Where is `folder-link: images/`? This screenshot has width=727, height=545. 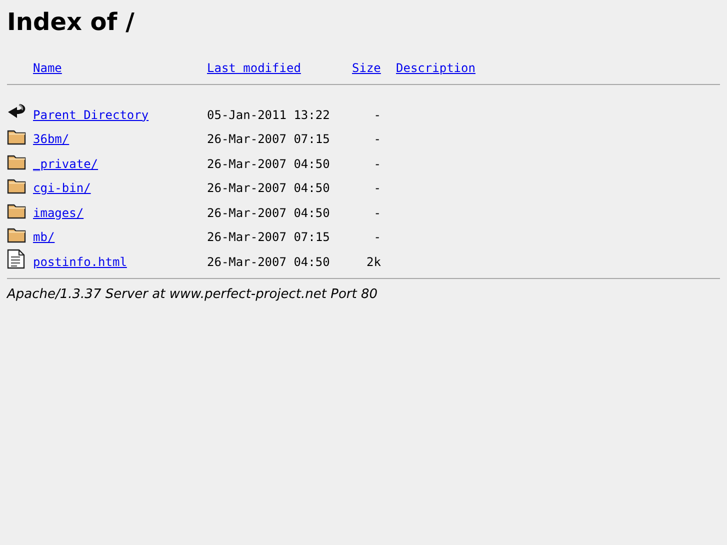 folder-link: images/ is located at coordinates (58, 213).